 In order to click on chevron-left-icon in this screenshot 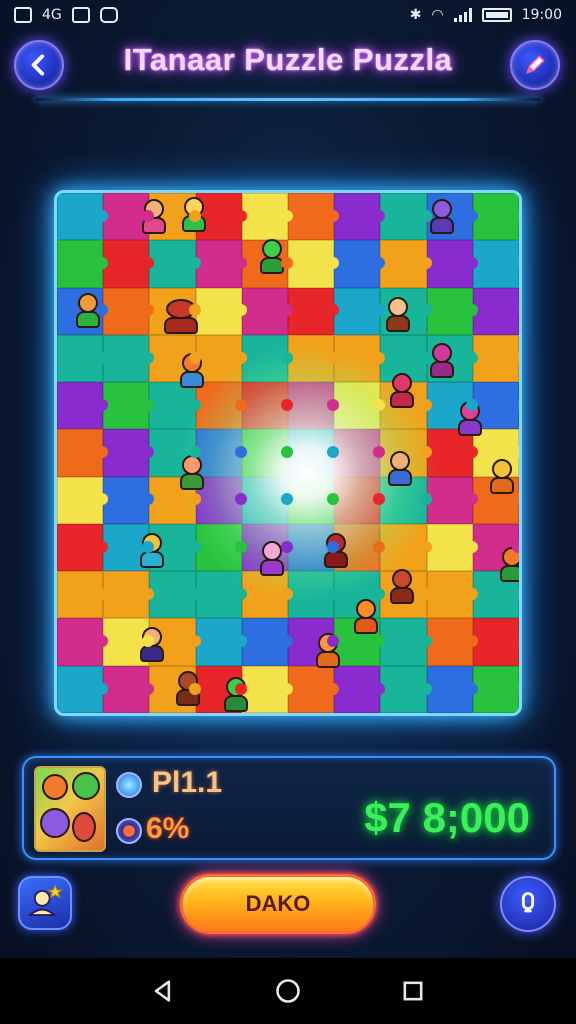, I will do `click(38, 65)`.